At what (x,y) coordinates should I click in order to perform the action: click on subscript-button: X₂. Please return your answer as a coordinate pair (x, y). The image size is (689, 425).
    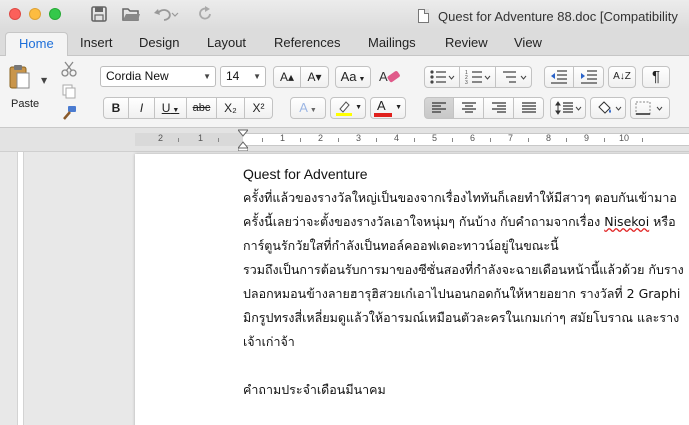
    Looking at the image, I should click on (231, 108).